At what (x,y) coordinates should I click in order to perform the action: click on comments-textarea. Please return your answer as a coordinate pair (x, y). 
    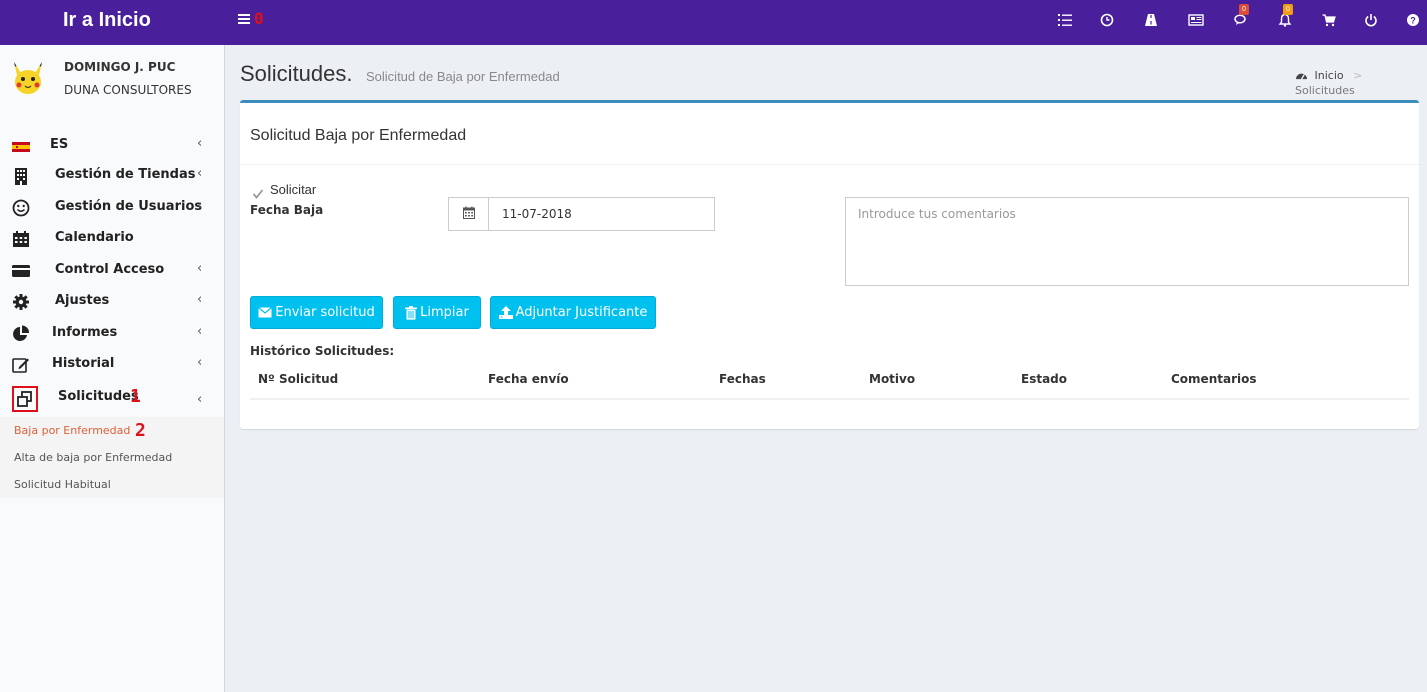
    Looking at the image, I should click on (1127, 241).